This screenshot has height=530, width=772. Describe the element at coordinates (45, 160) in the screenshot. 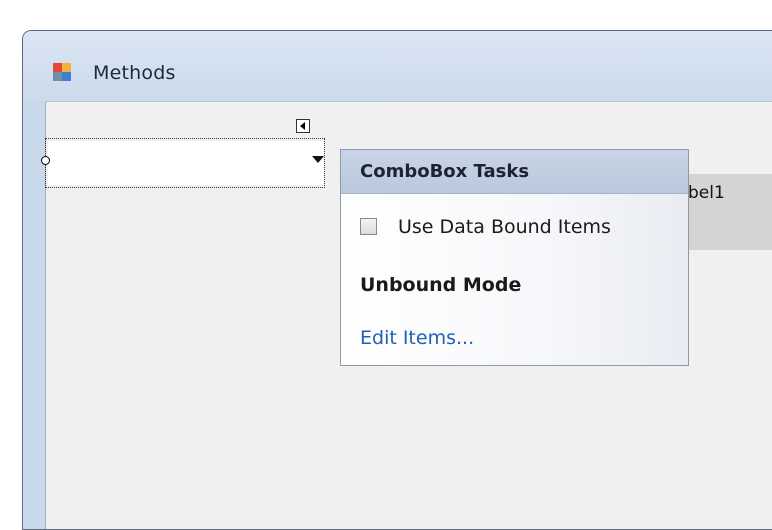

I see `resize-handle` at that location.